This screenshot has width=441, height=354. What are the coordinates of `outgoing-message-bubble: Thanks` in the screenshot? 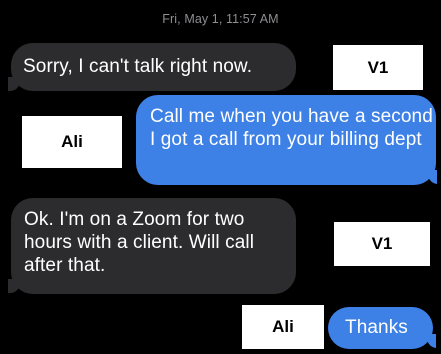 It's located at (380, 328).